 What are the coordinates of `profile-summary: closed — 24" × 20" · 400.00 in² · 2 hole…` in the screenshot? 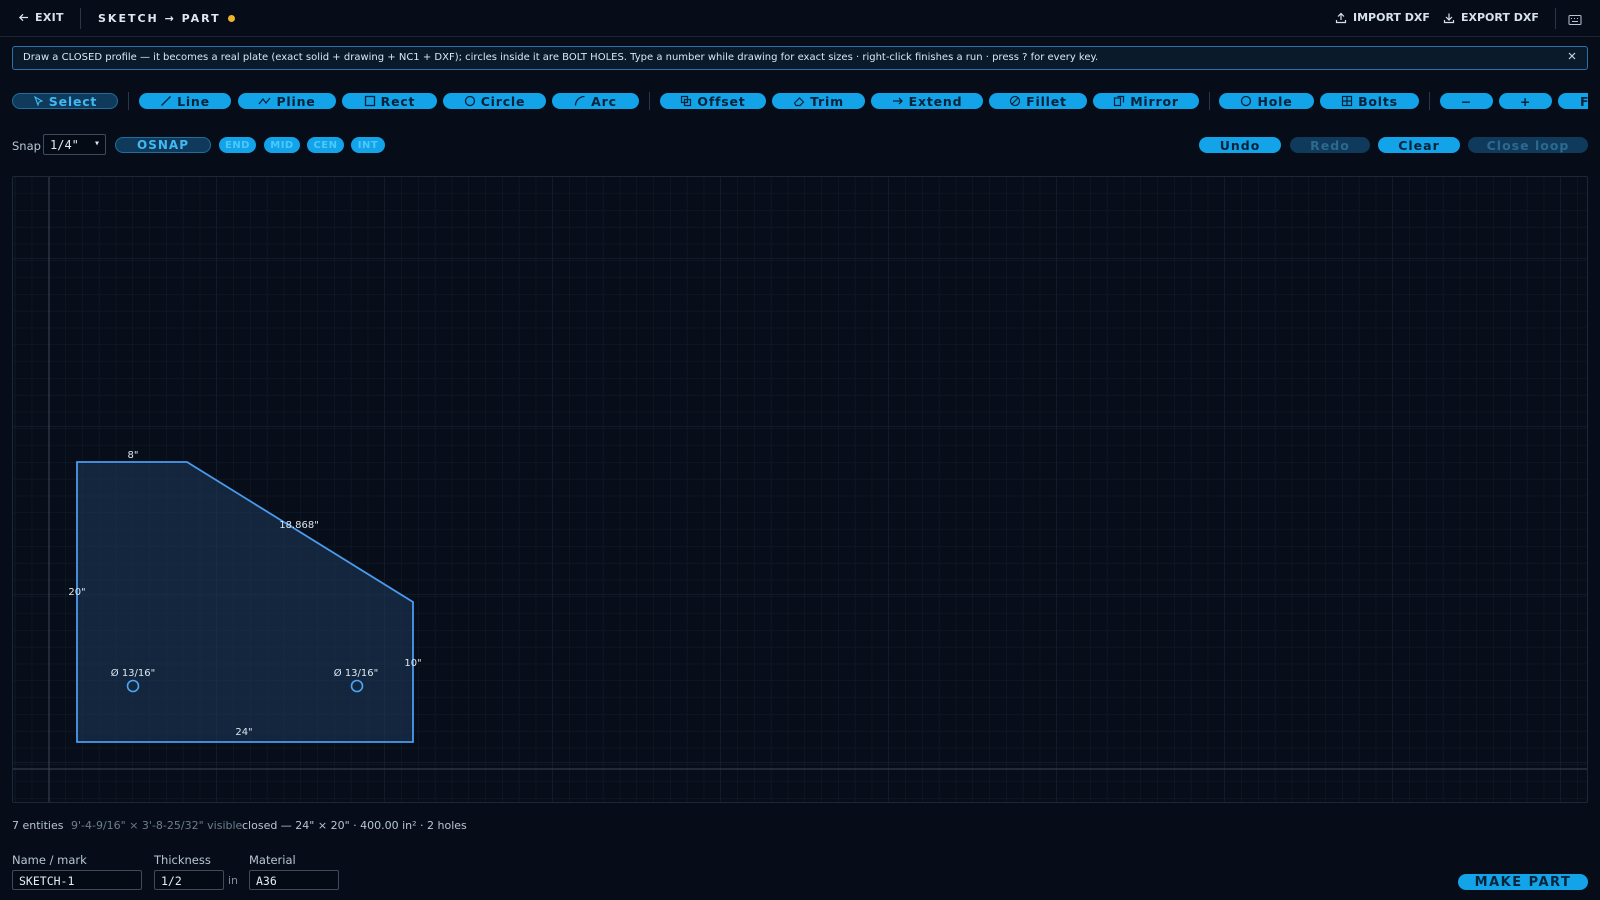 It's located at (354, 825).